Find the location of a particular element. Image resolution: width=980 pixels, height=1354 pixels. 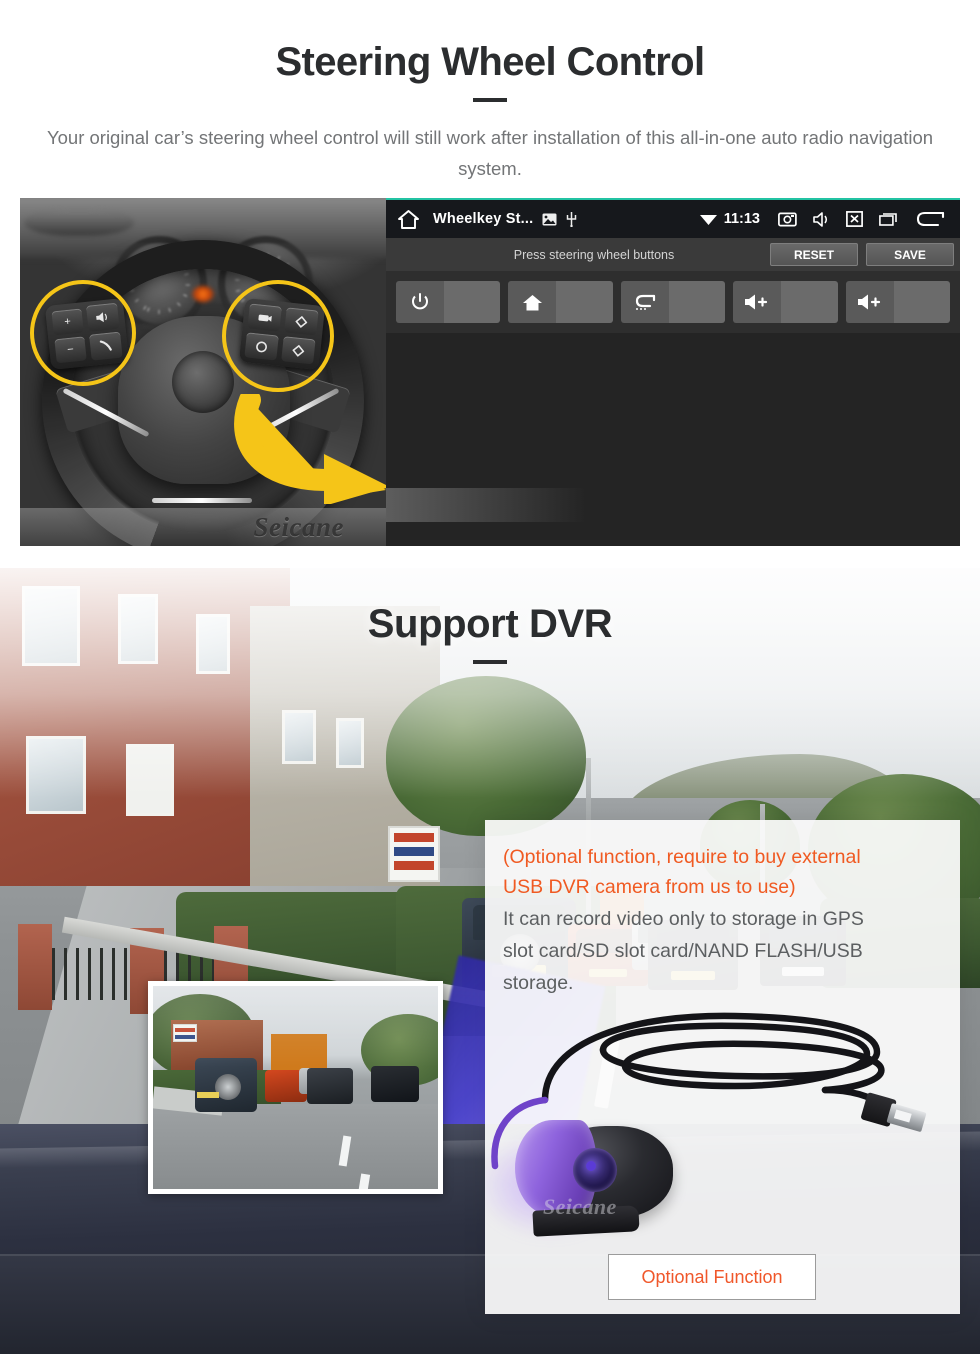

page-title: Steering Wheel Control is located at coordinates (490, 62).